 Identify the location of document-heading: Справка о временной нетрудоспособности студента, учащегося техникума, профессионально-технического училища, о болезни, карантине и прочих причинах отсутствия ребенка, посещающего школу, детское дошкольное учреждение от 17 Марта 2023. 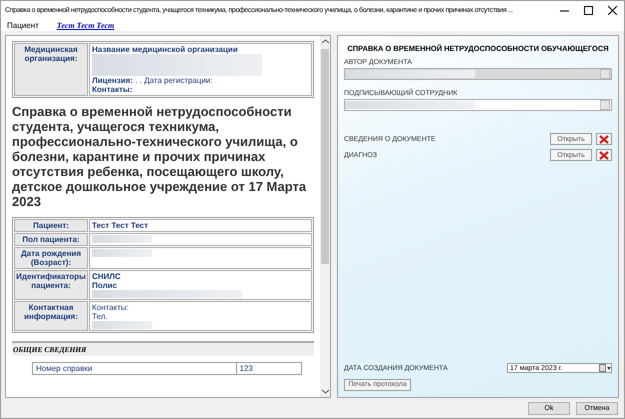
(160, 156).